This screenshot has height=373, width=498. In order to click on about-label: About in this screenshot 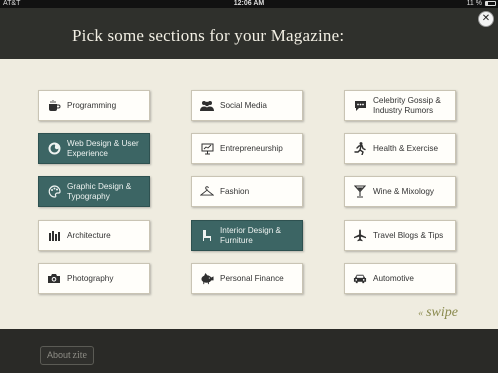, I will do `click(59, 355)`.